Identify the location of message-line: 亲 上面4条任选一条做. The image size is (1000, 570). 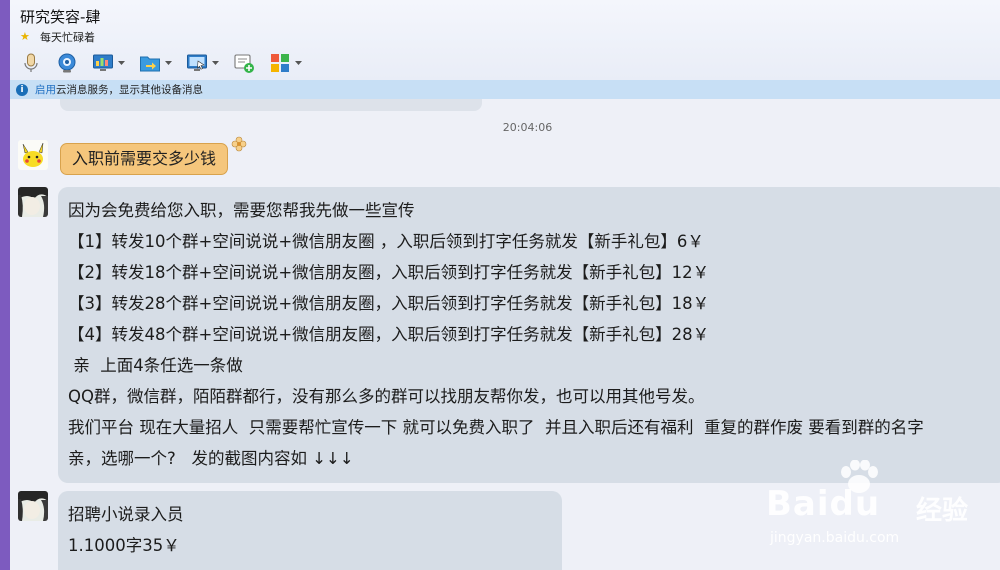
(155, 365).